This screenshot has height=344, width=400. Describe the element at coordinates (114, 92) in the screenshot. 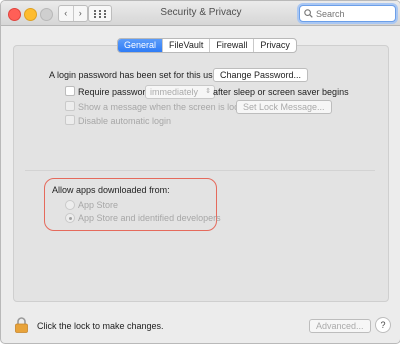

I see `require-password-label: Require password` at that location.